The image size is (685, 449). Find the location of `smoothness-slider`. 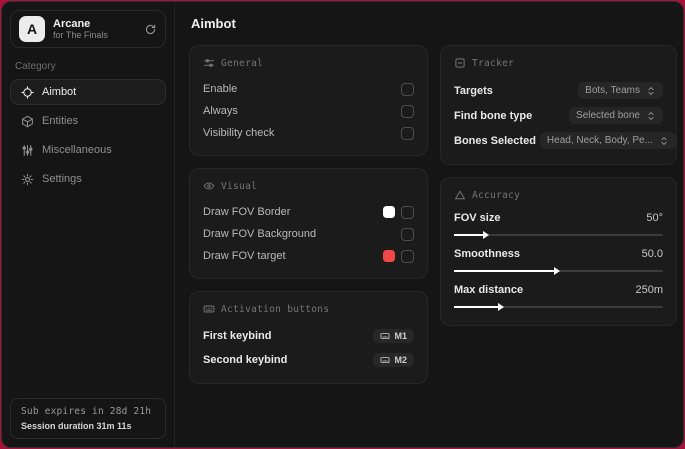

smoothness-slider is located at coordinates (558, 271).